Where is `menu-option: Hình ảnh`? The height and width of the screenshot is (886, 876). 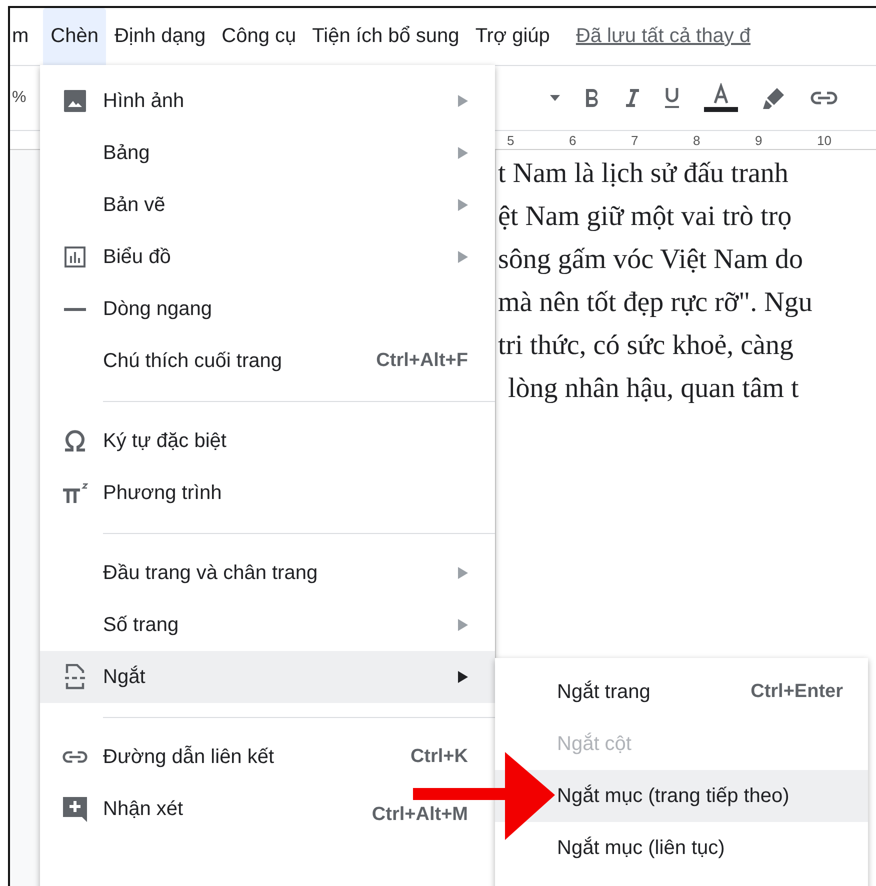
menu-option: Hình ảnh is located at coordinates (267, 101).